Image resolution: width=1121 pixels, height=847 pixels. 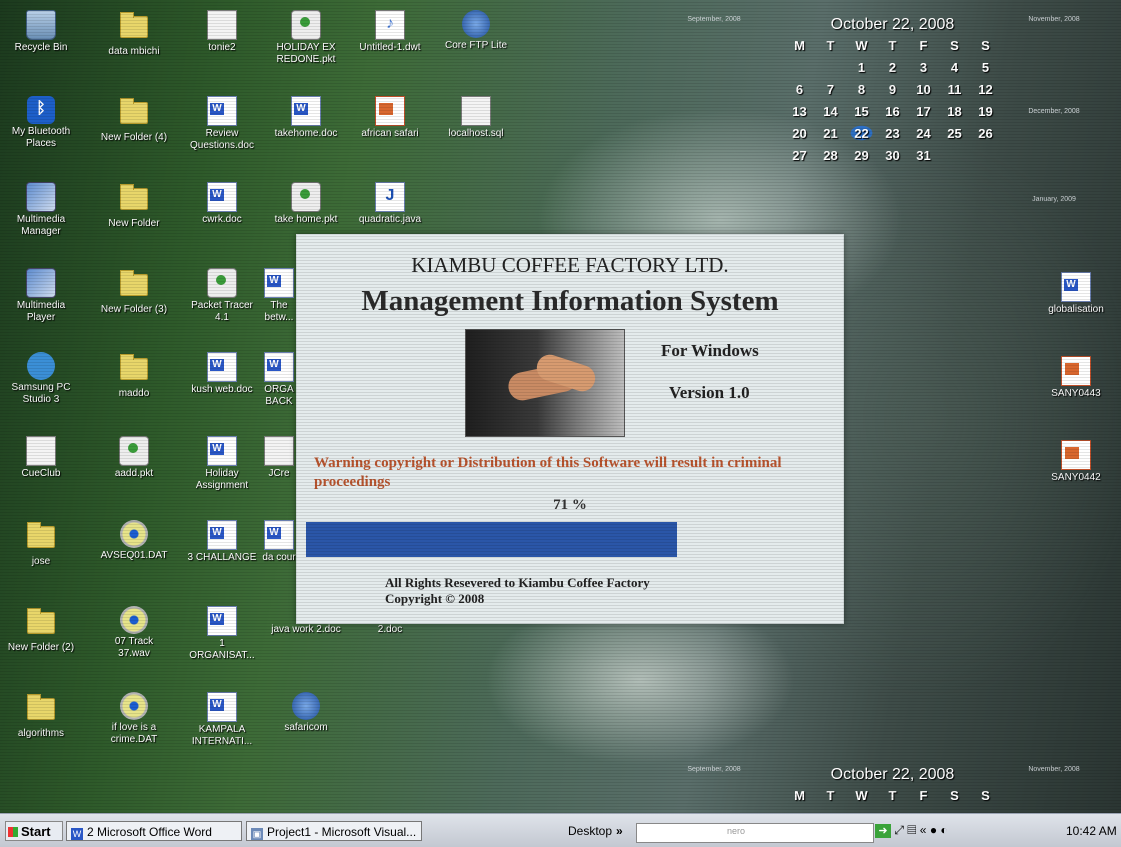 I want to click on calendar-day: 27, so click(x=799, y=155).